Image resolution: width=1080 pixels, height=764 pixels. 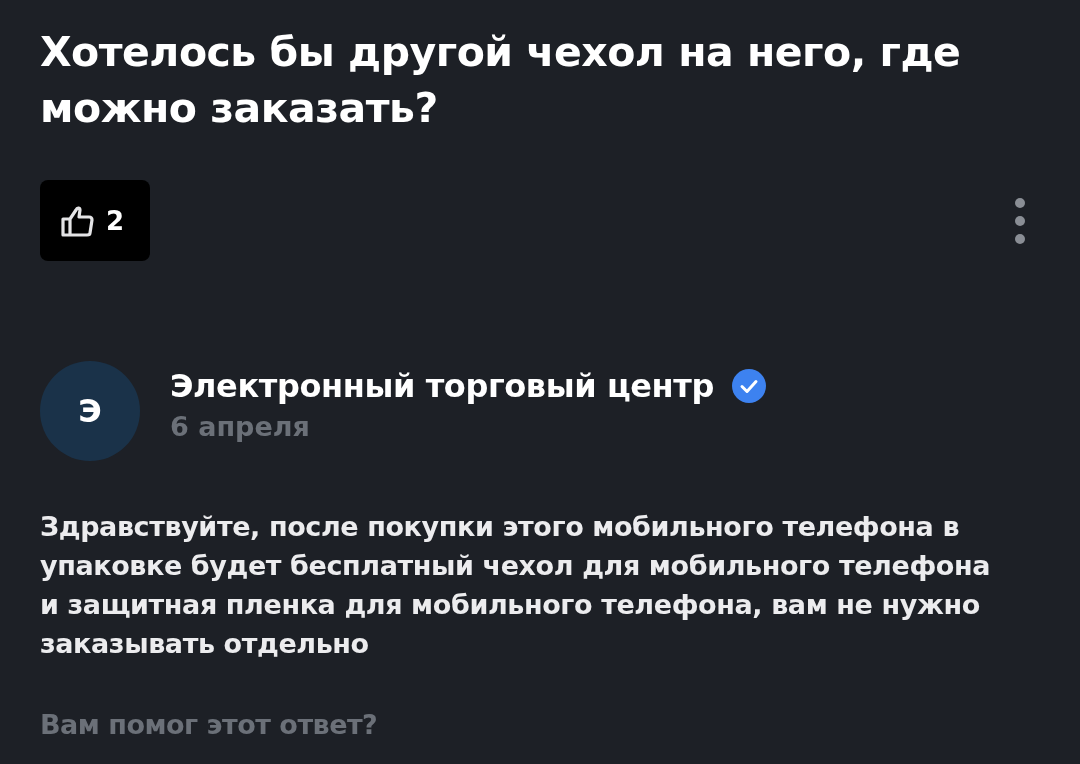 I want to click on more-options-icon, so click(x=1020, y=220).